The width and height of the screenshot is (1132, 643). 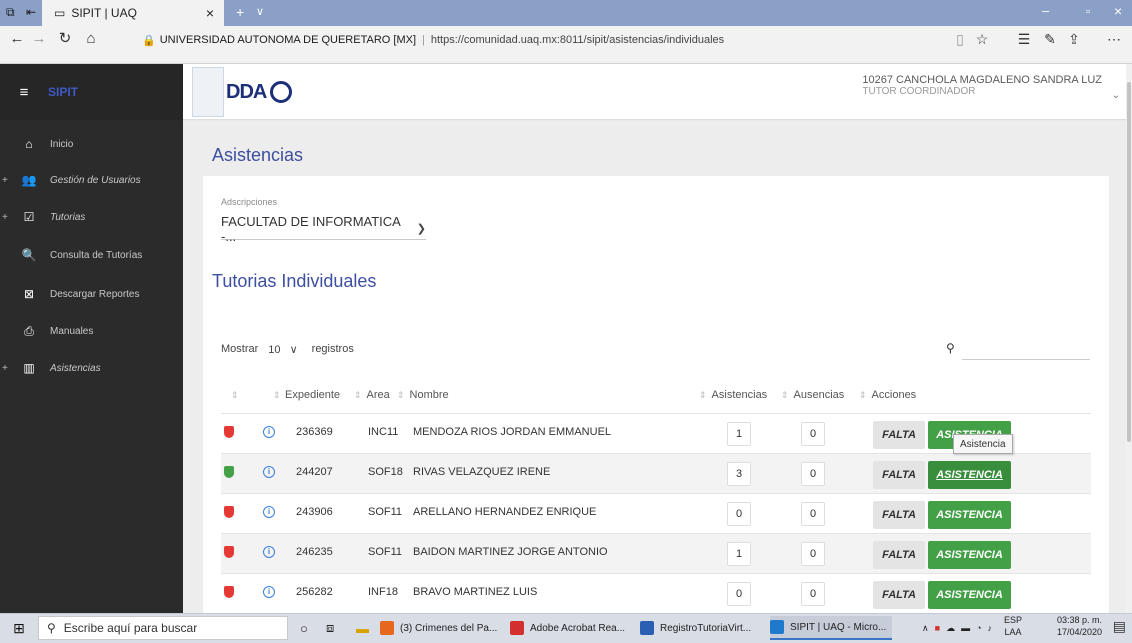 I want to click on search-icon: 🔍, so click(x=29, y=255).